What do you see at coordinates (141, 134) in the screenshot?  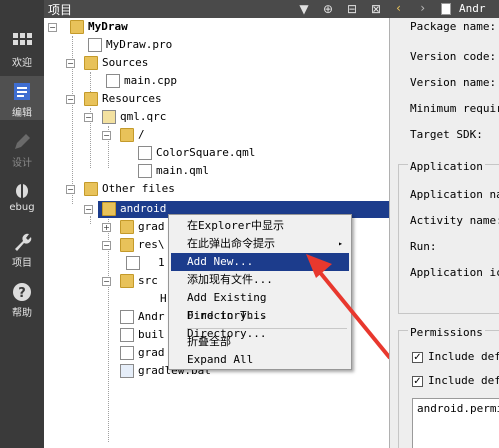 I see `tree-label: /` at bounding box center [141, 134].